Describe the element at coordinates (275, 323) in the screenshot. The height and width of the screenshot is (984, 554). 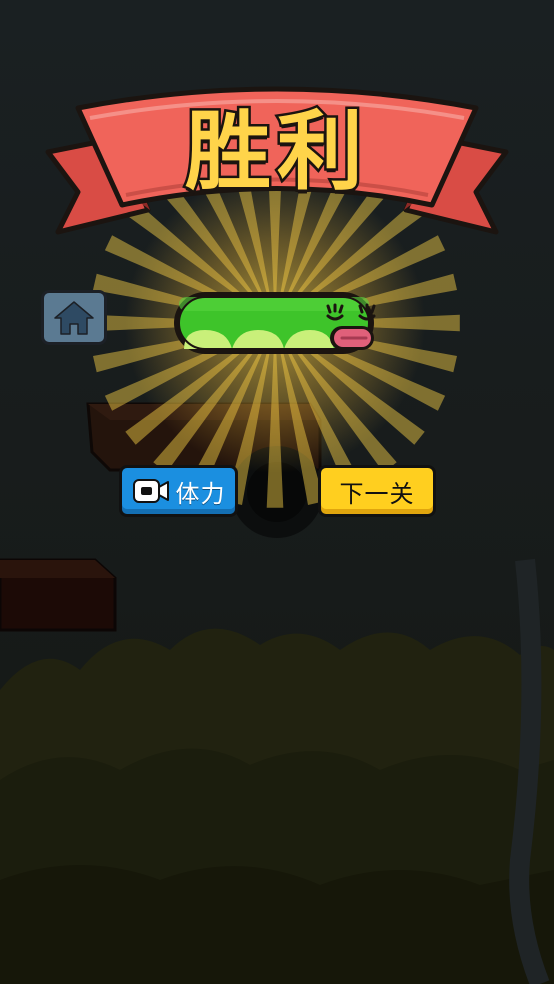
I see `snake-character` at that location.